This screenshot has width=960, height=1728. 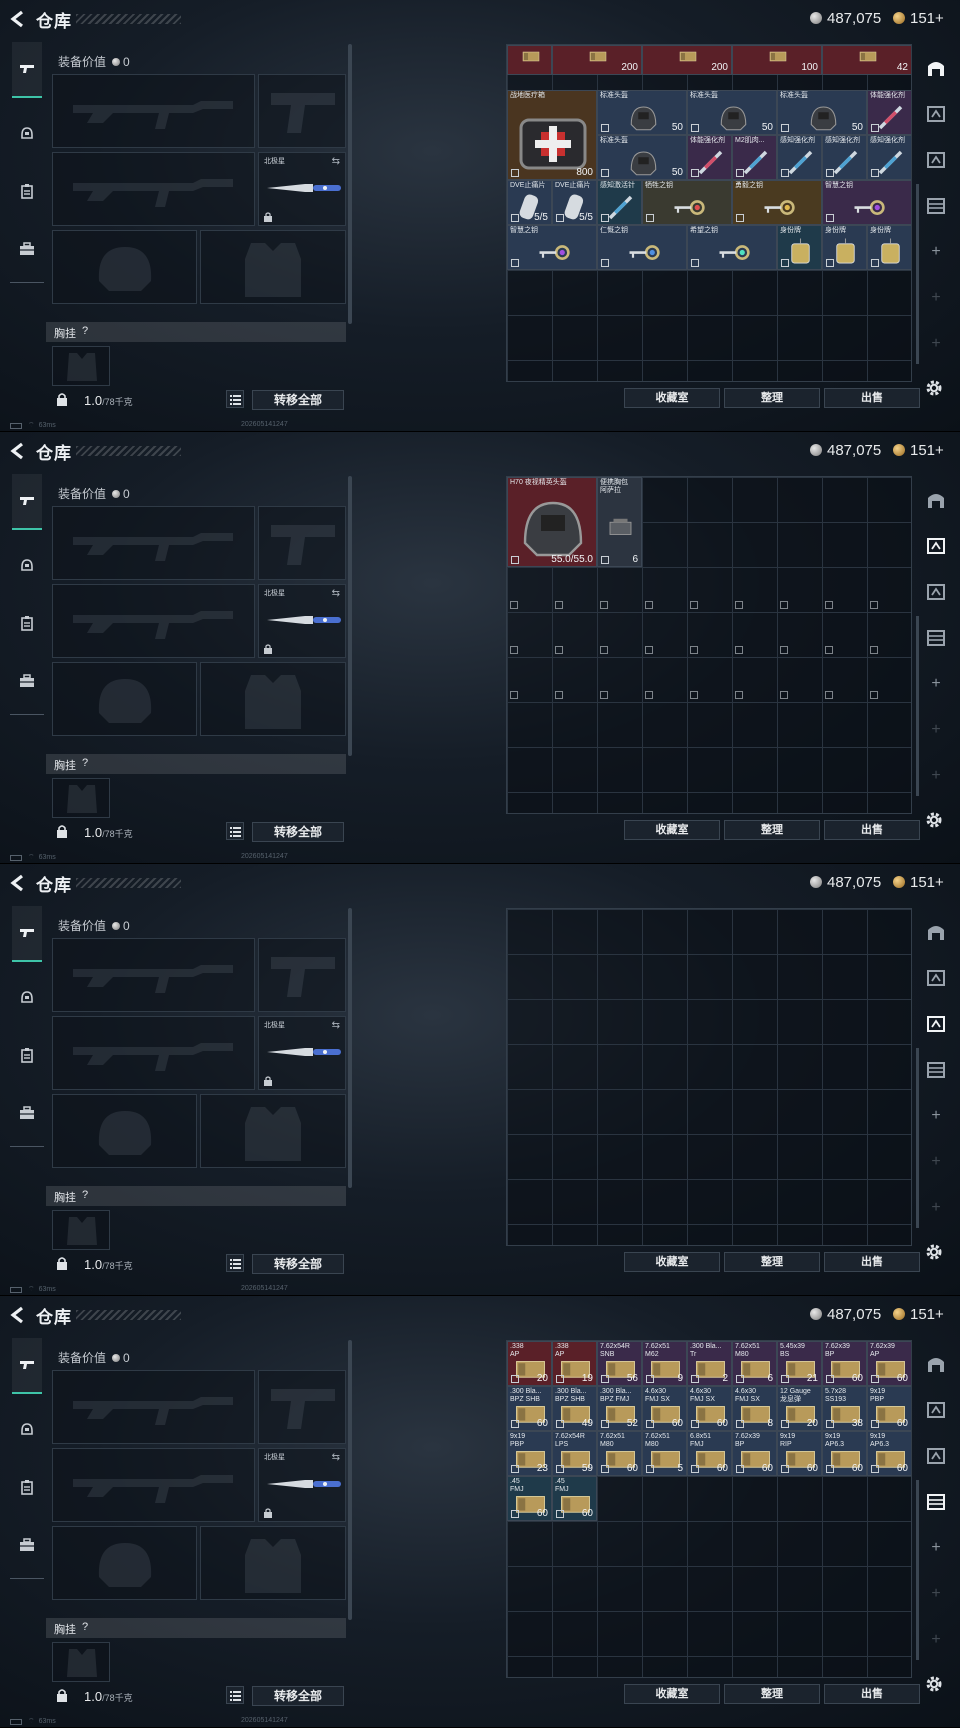 What do you see at coordinates (889, 1408) in the screenshot?
I see `storage-item: 9x19 PBP 60` at bounding box center [889, 1408].